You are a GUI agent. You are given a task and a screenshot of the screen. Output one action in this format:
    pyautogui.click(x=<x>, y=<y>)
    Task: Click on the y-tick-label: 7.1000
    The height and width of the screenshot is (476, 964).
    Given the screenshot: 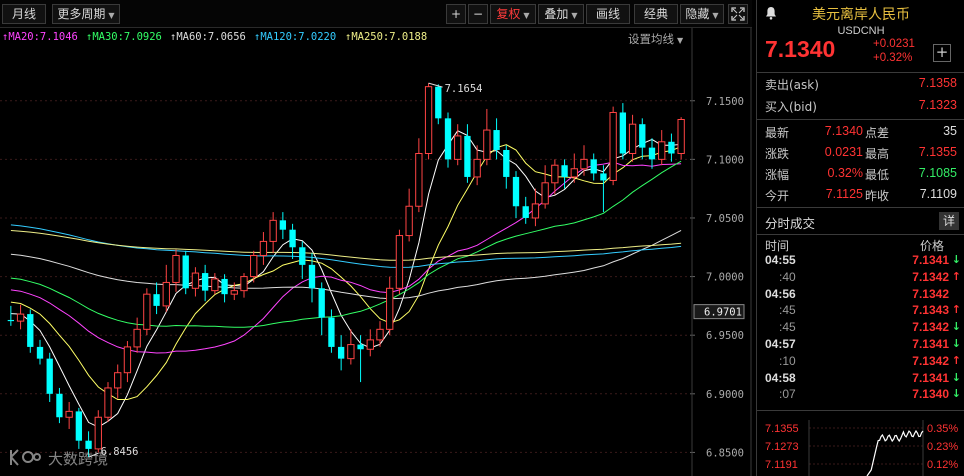 What is the action you would take?
    pyautogui.click(x=725, y=160)
    